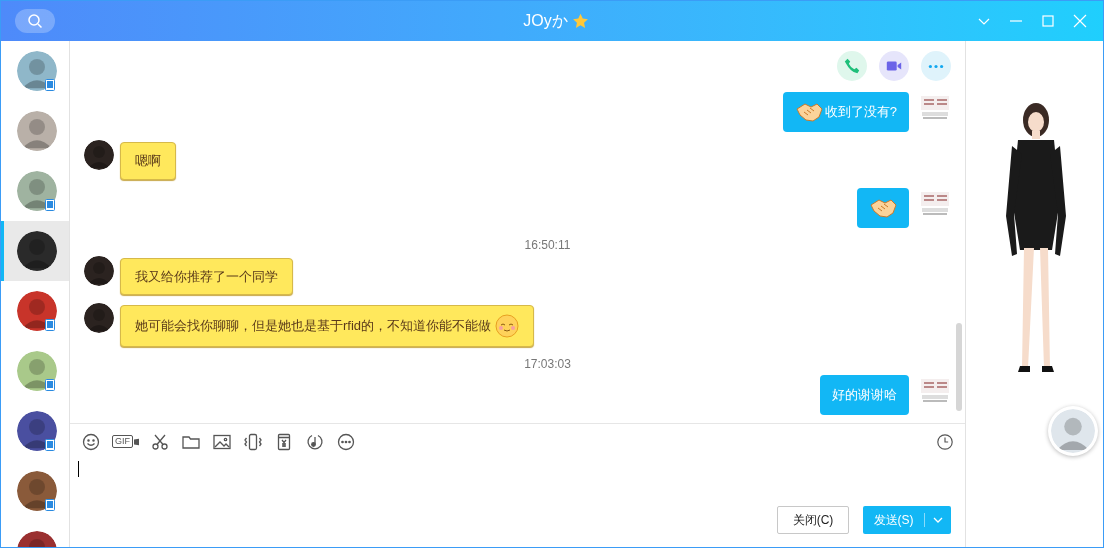  What do you see at coordinates (860, 112) in the screenshot?
I see `message-text: 收到了没有?` at bounding box center [860, 112].